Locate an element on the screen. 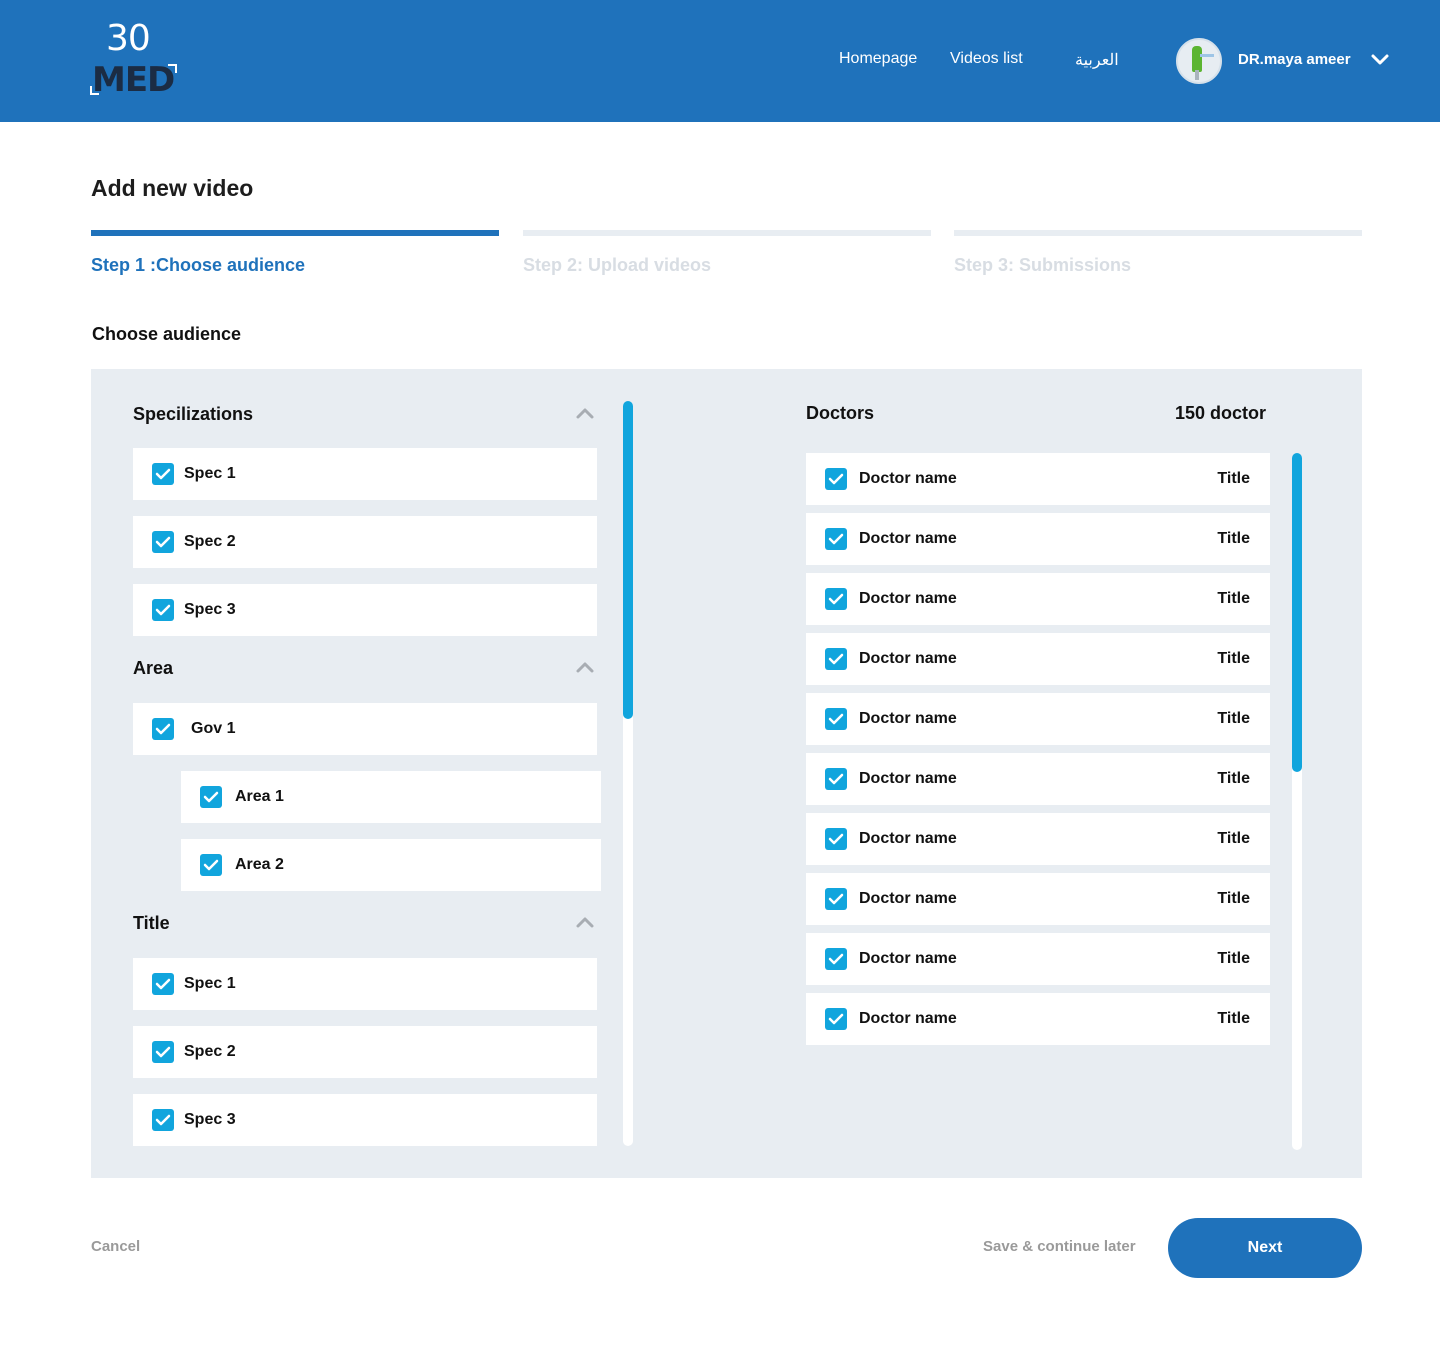  nav-homepage: Homepage is located at coordinates (878, 59).